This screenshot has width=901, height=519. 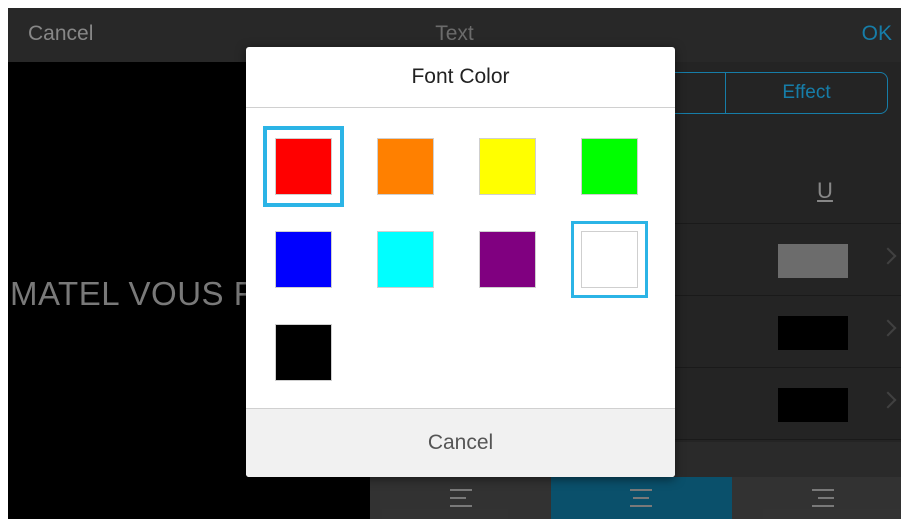 I want to click on dialog-cancel-button: Cancel, so click(x=460, y=443).